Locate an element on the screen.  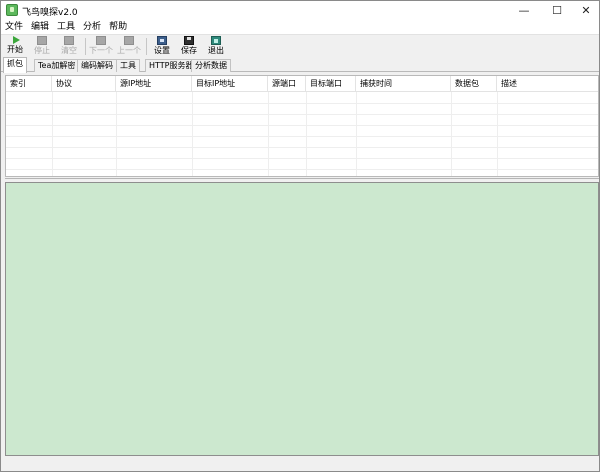
column-header-source-ip: 源IP地址 is located at coordinates (154, 84).